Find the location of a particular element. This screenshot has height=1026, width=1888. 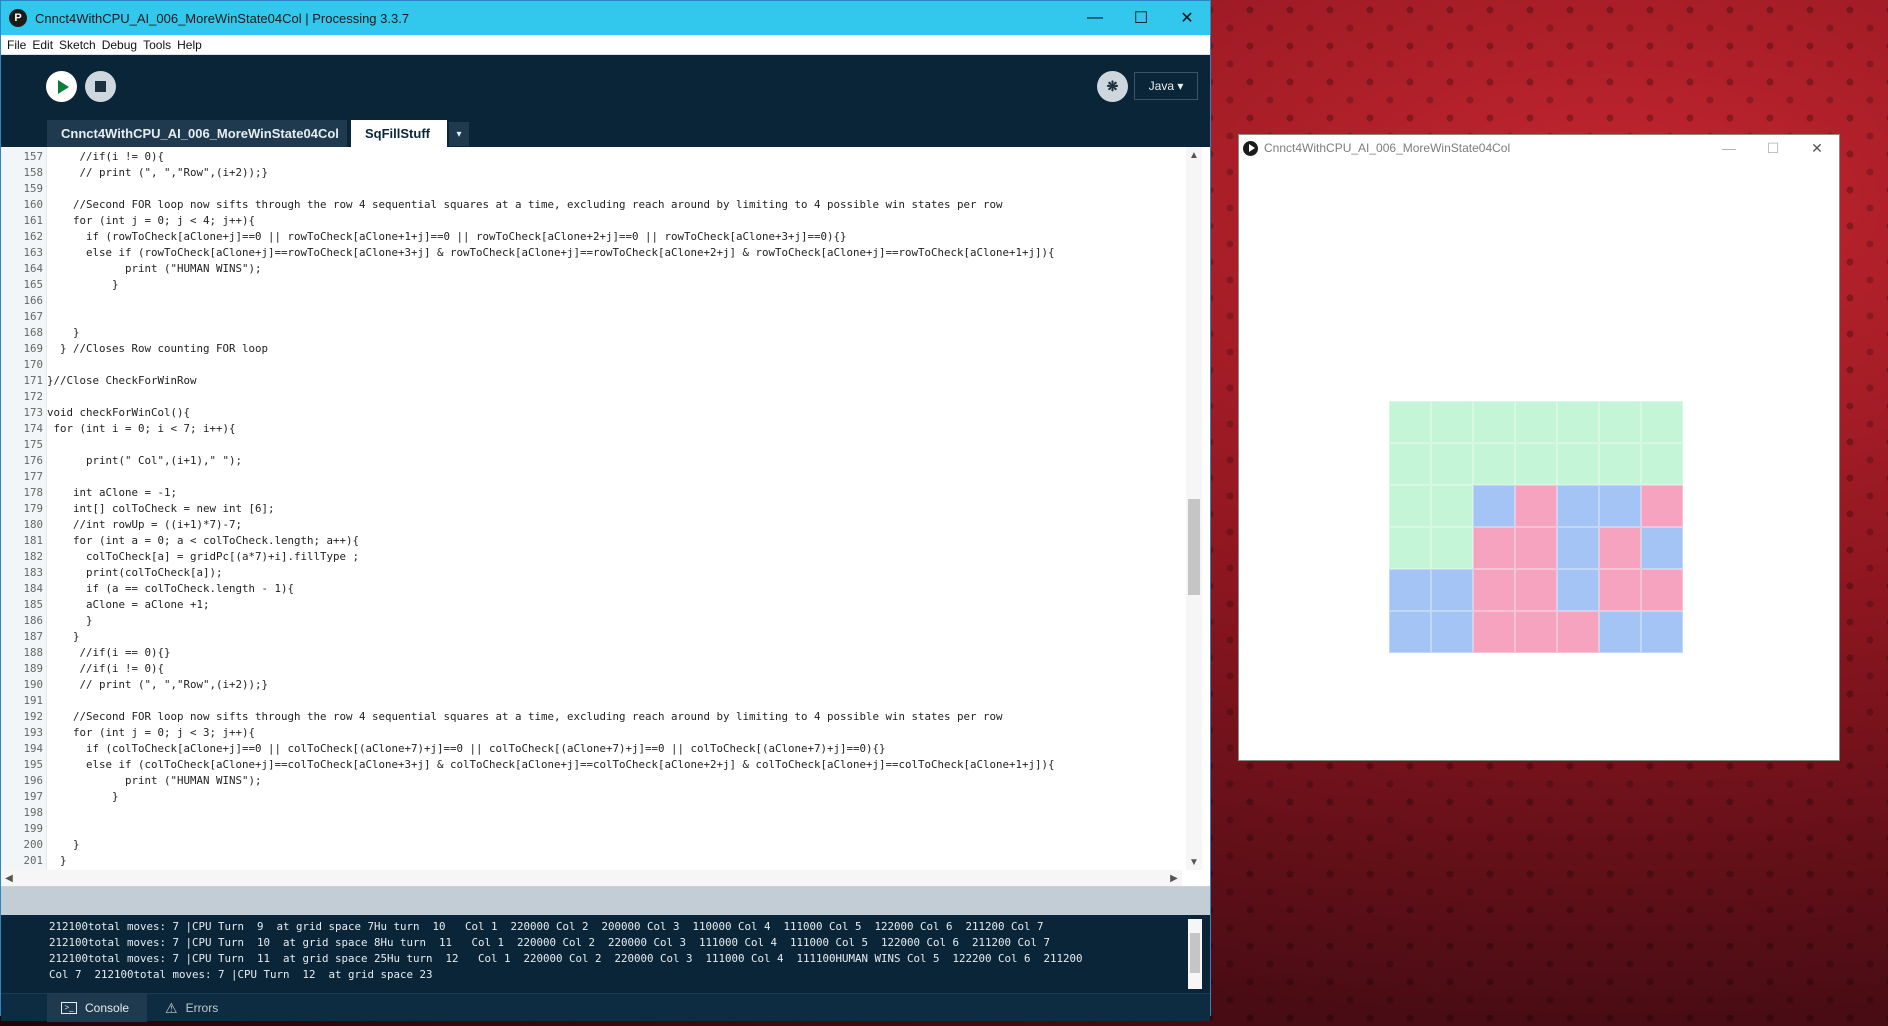

code-line: int[] colToCheck = new int [6]; is located at coordinates (614, 509).